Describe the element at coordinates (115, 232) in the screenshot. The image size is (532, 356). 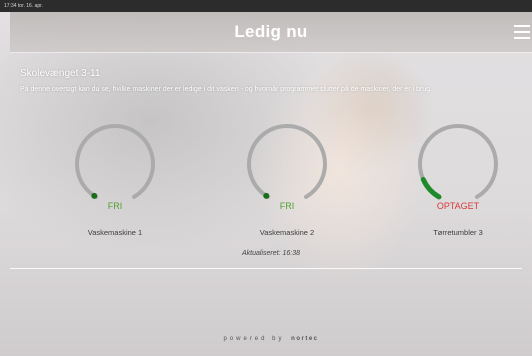
I see `machine-name: Vaskemaskine 1` at that location.